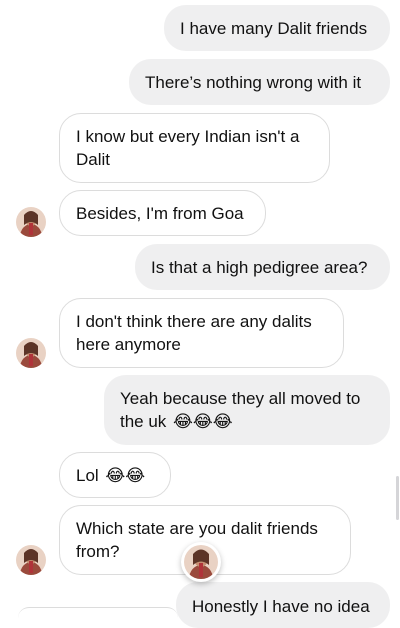 The height and width of the screenshot is (628, 400). I want to click on face-with-tears-of-joy-icon: 😂😂, so click(125, 475).